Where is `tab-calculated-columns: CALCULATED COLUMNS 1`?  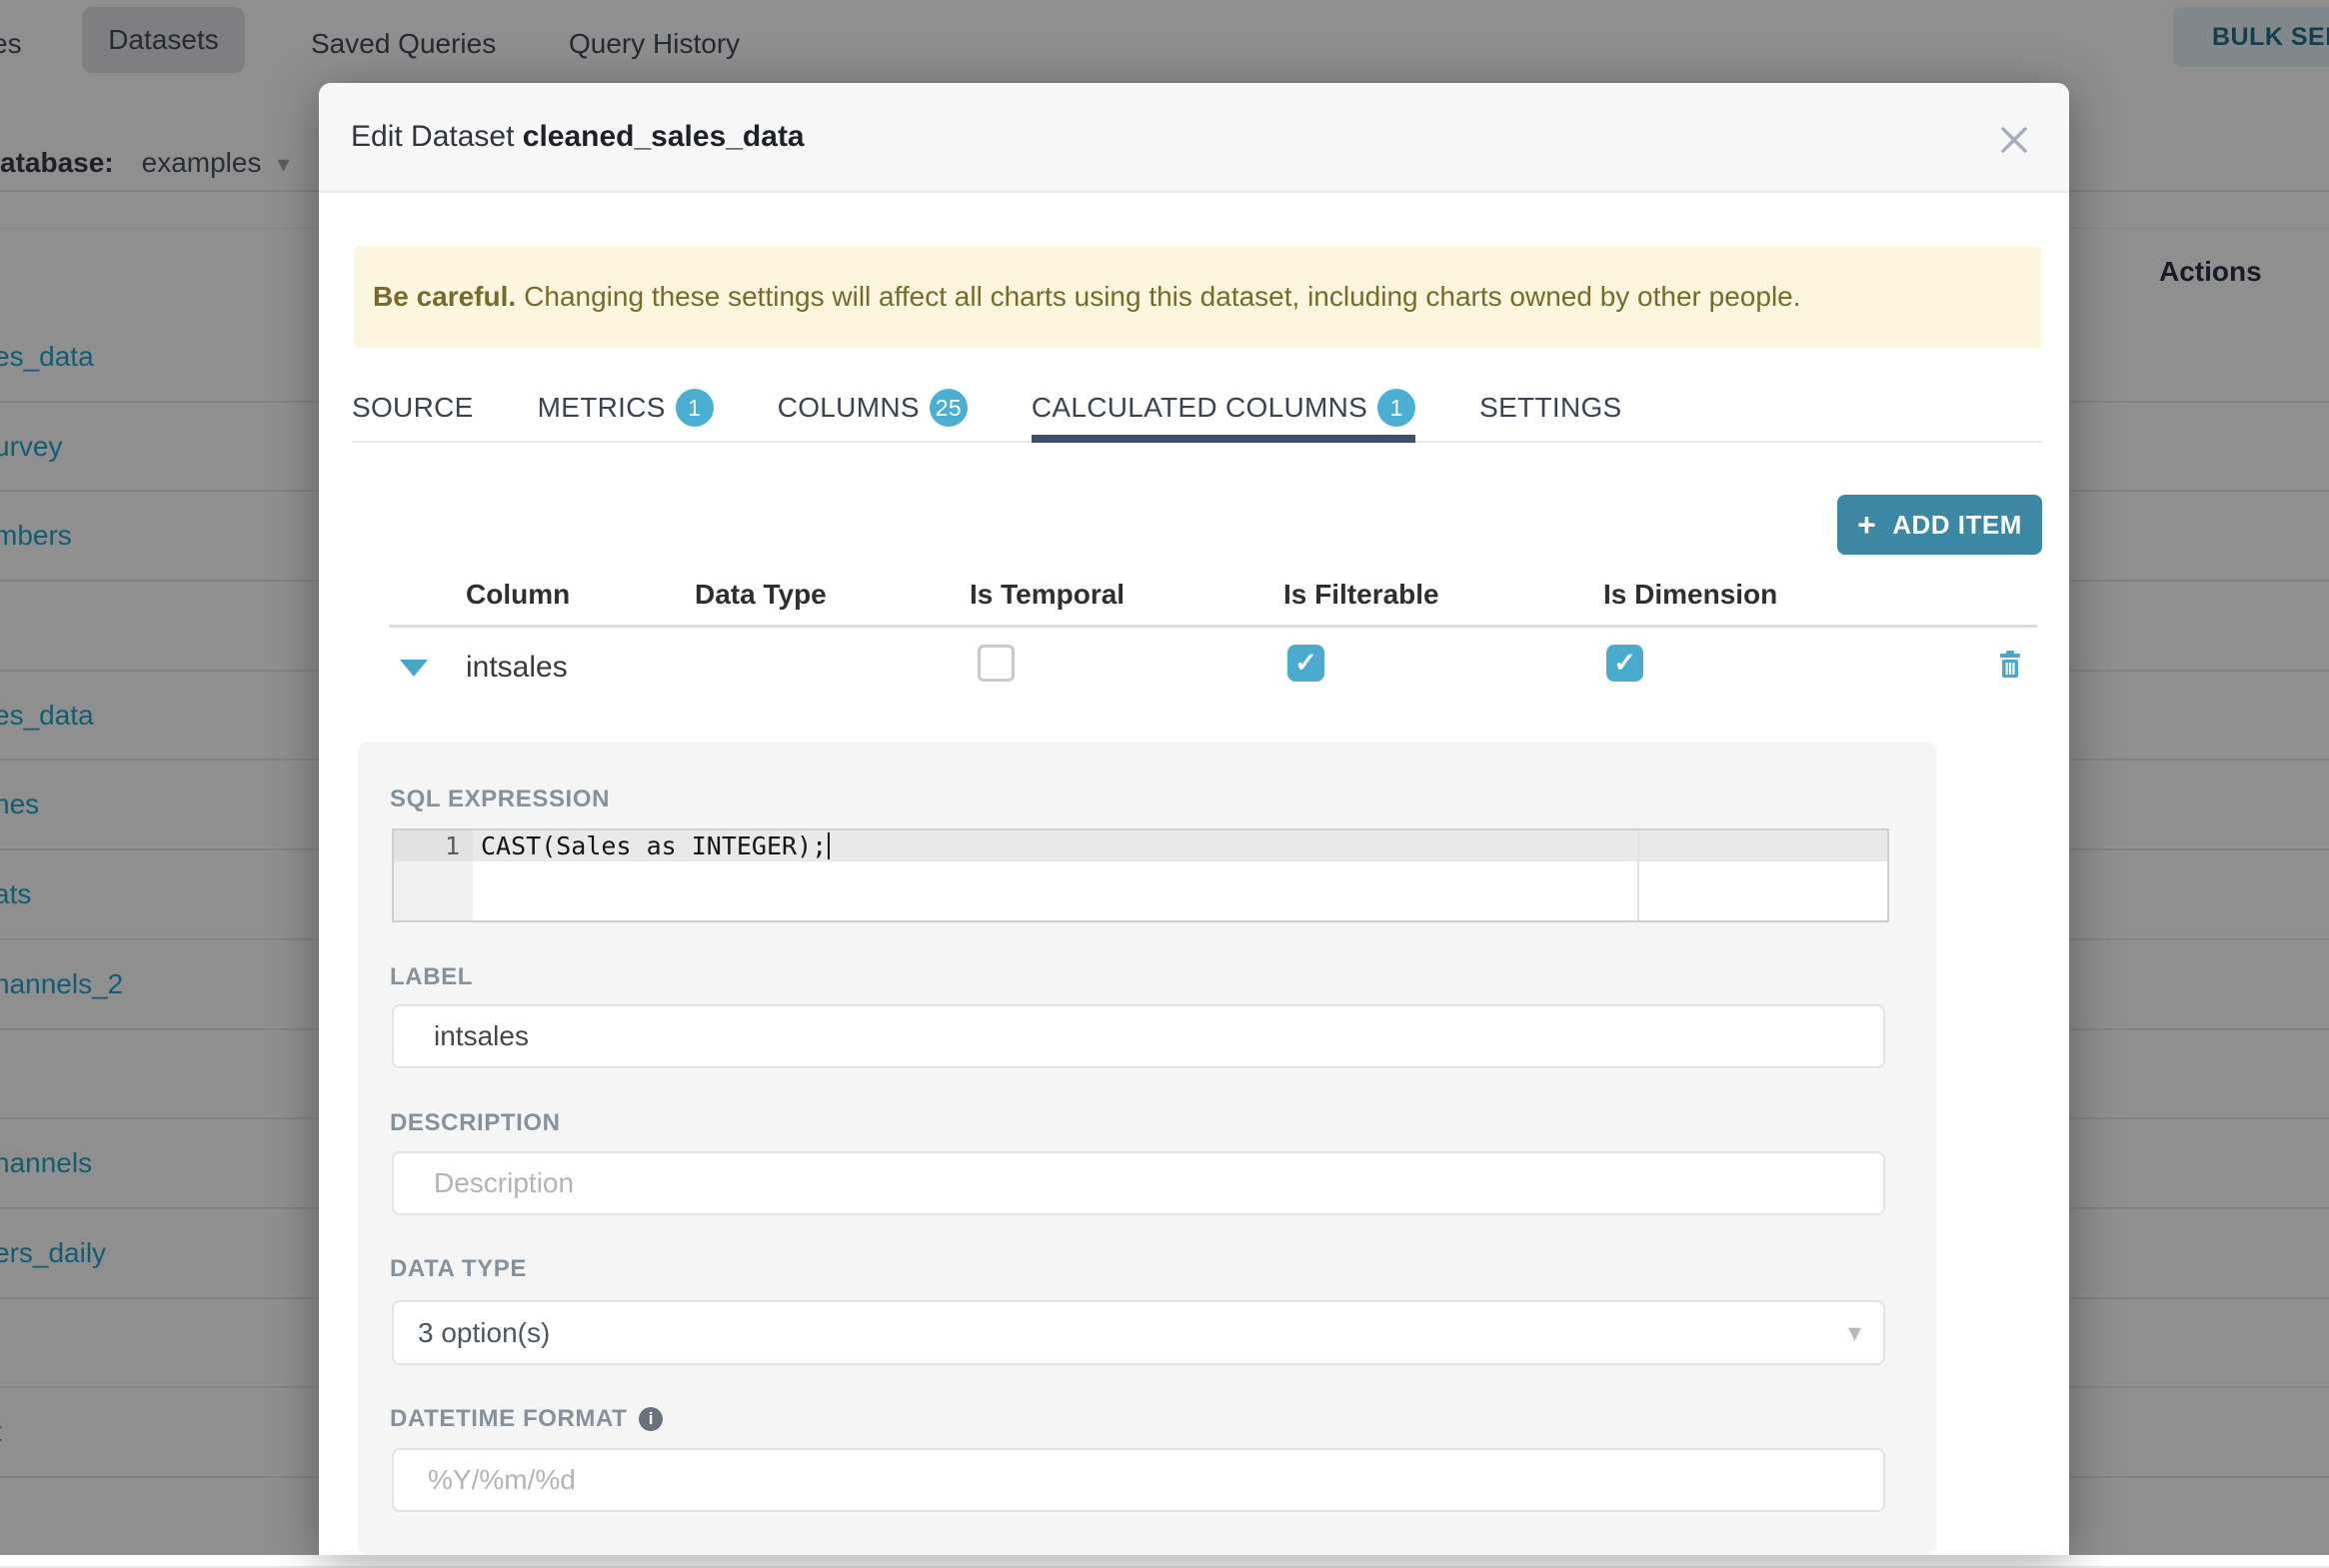
tab-calculated-columns: CALCULATED COLUMNS 1 is located at coordinates (1223, 409).